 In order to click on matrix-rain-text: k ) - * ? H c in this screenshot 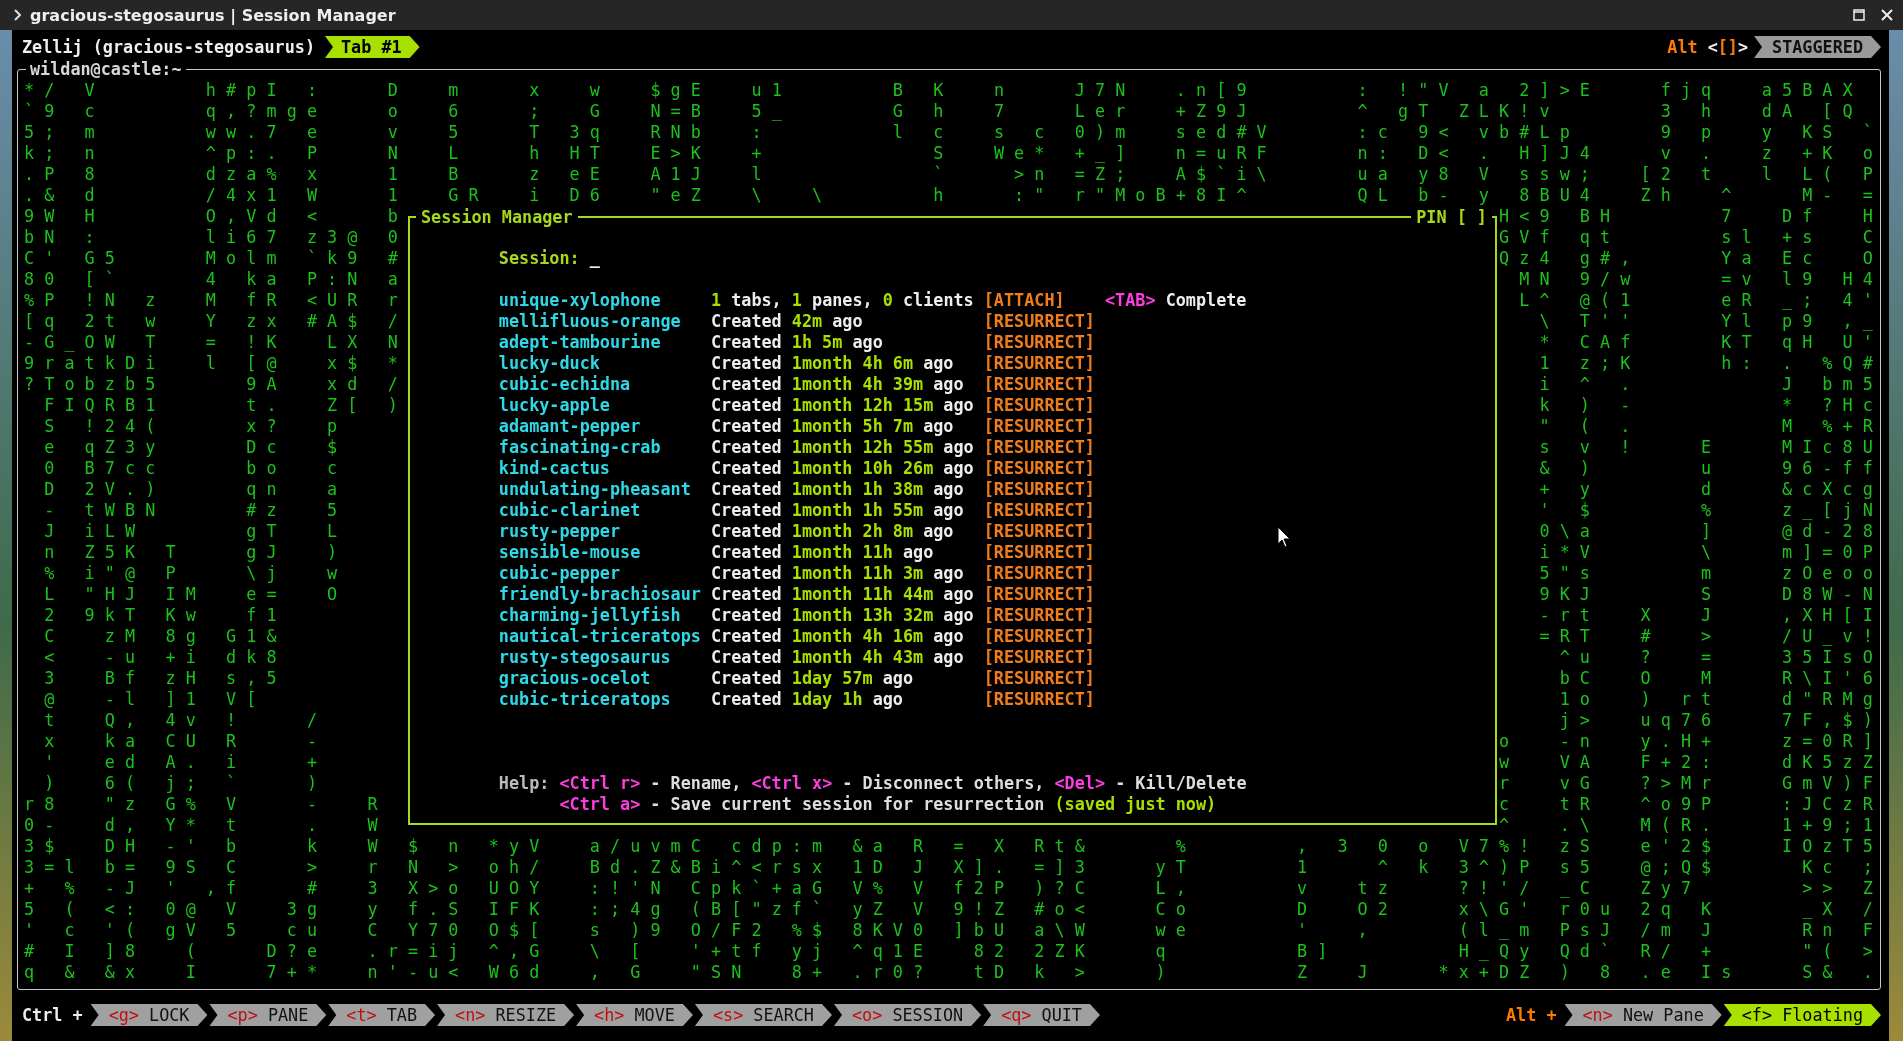, I will do `click(1705, 405)`.